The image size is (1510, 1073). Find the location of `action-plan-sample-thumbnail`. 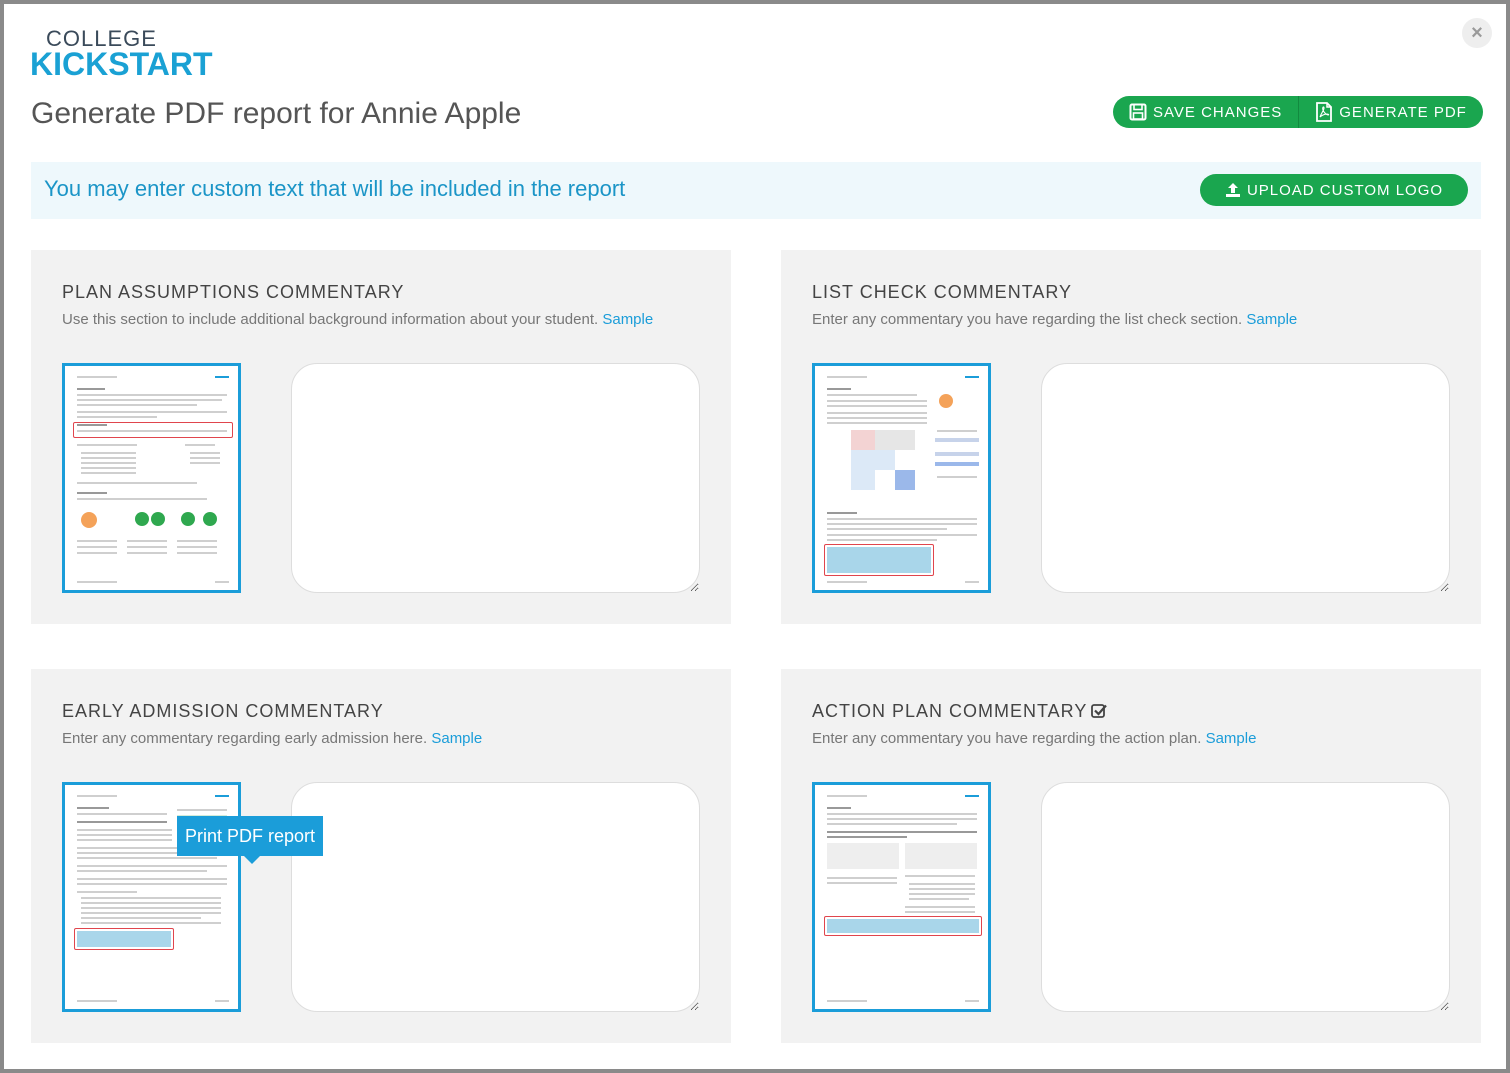

action-plan-sample-thumbnail is located at coordinates (901, 897).